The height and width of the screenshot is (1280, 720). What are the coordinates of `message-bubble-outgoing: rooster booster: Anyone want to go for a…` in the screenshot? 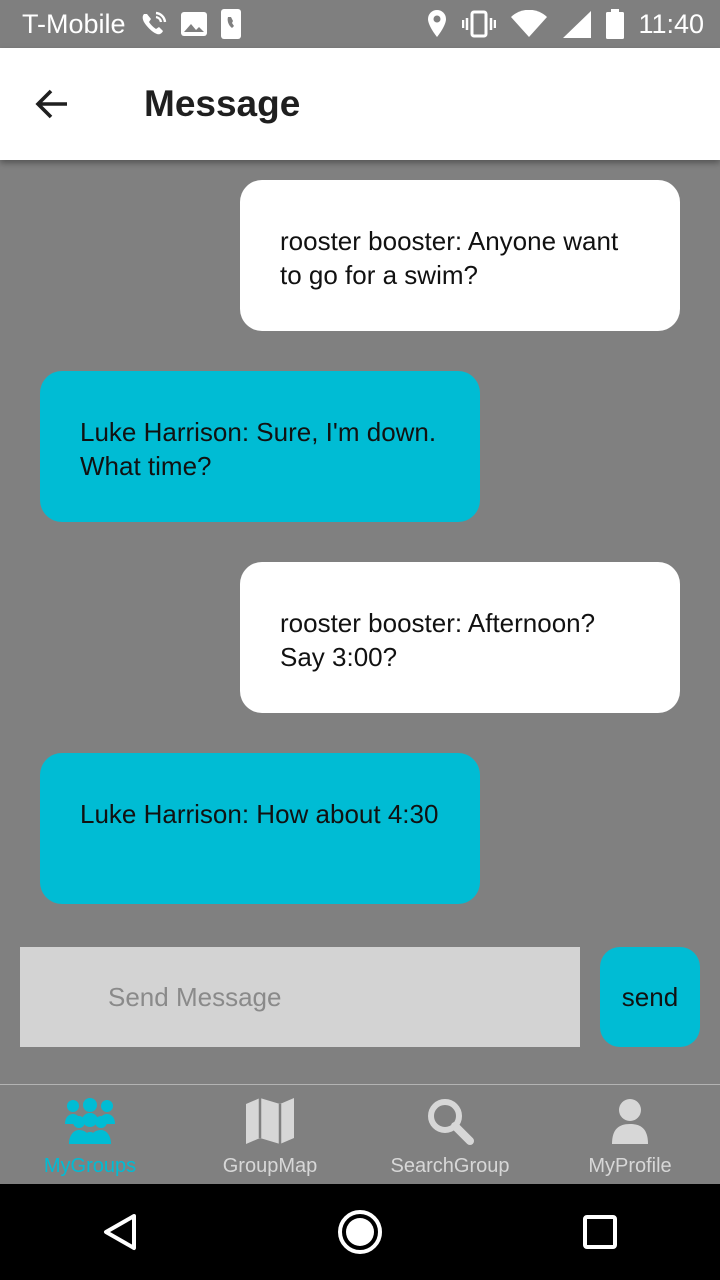 It's located at (460, 255).